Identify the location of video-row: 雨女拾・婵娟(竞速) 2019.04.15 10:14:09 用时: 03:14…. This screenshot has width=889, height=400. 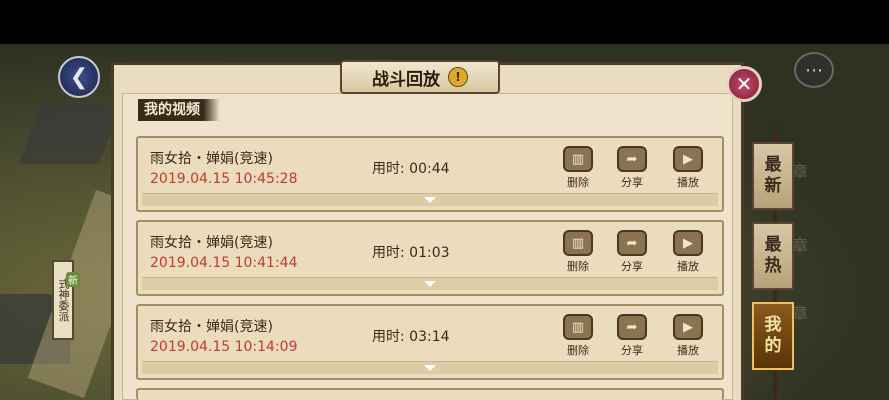
(430, 342).